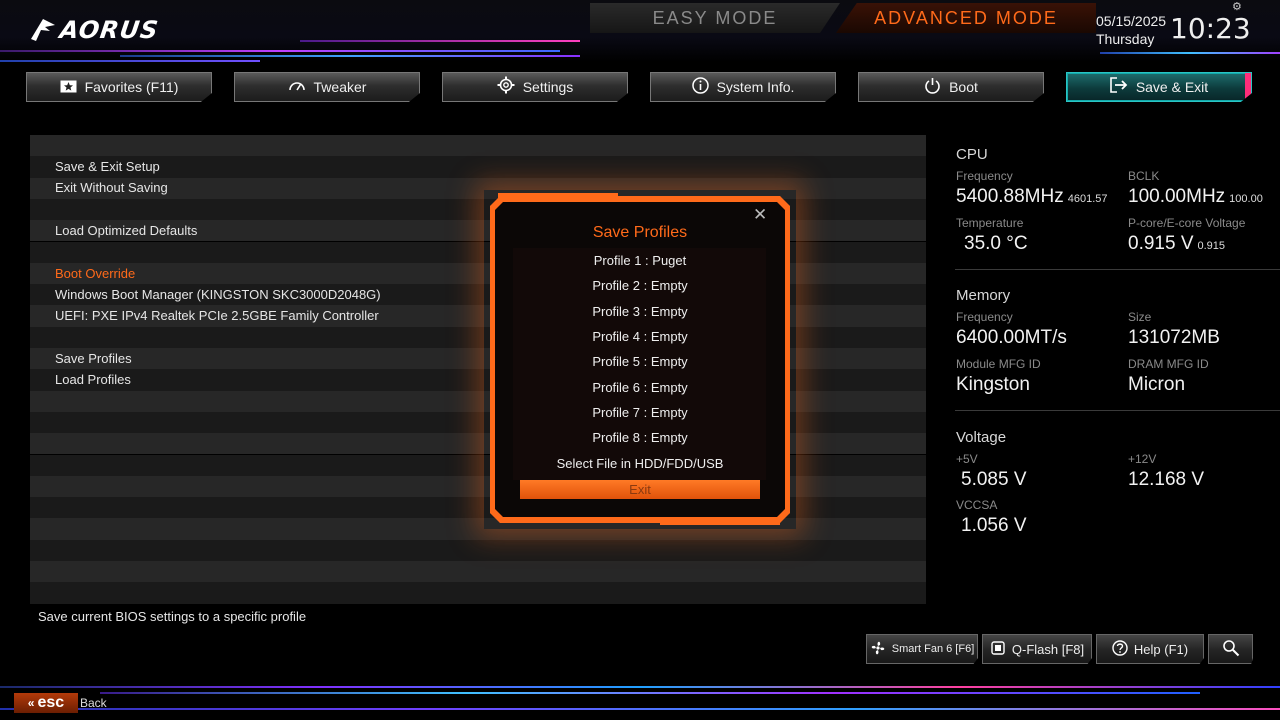 Image resolution: width=1280 pixels, height=720 pixels. I want to click on profile-item-5: Profile 5 : Empty, so click(640, 362).